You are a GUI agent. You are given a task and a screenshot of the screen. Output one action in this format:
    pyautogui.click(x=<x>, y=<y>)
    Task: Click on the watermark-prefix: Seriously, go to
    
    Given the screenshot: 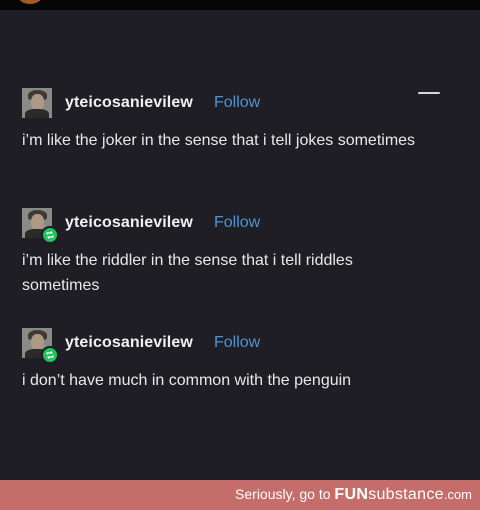 What is the action you would take?
    pyautogui.click(x=285, y=494)
    